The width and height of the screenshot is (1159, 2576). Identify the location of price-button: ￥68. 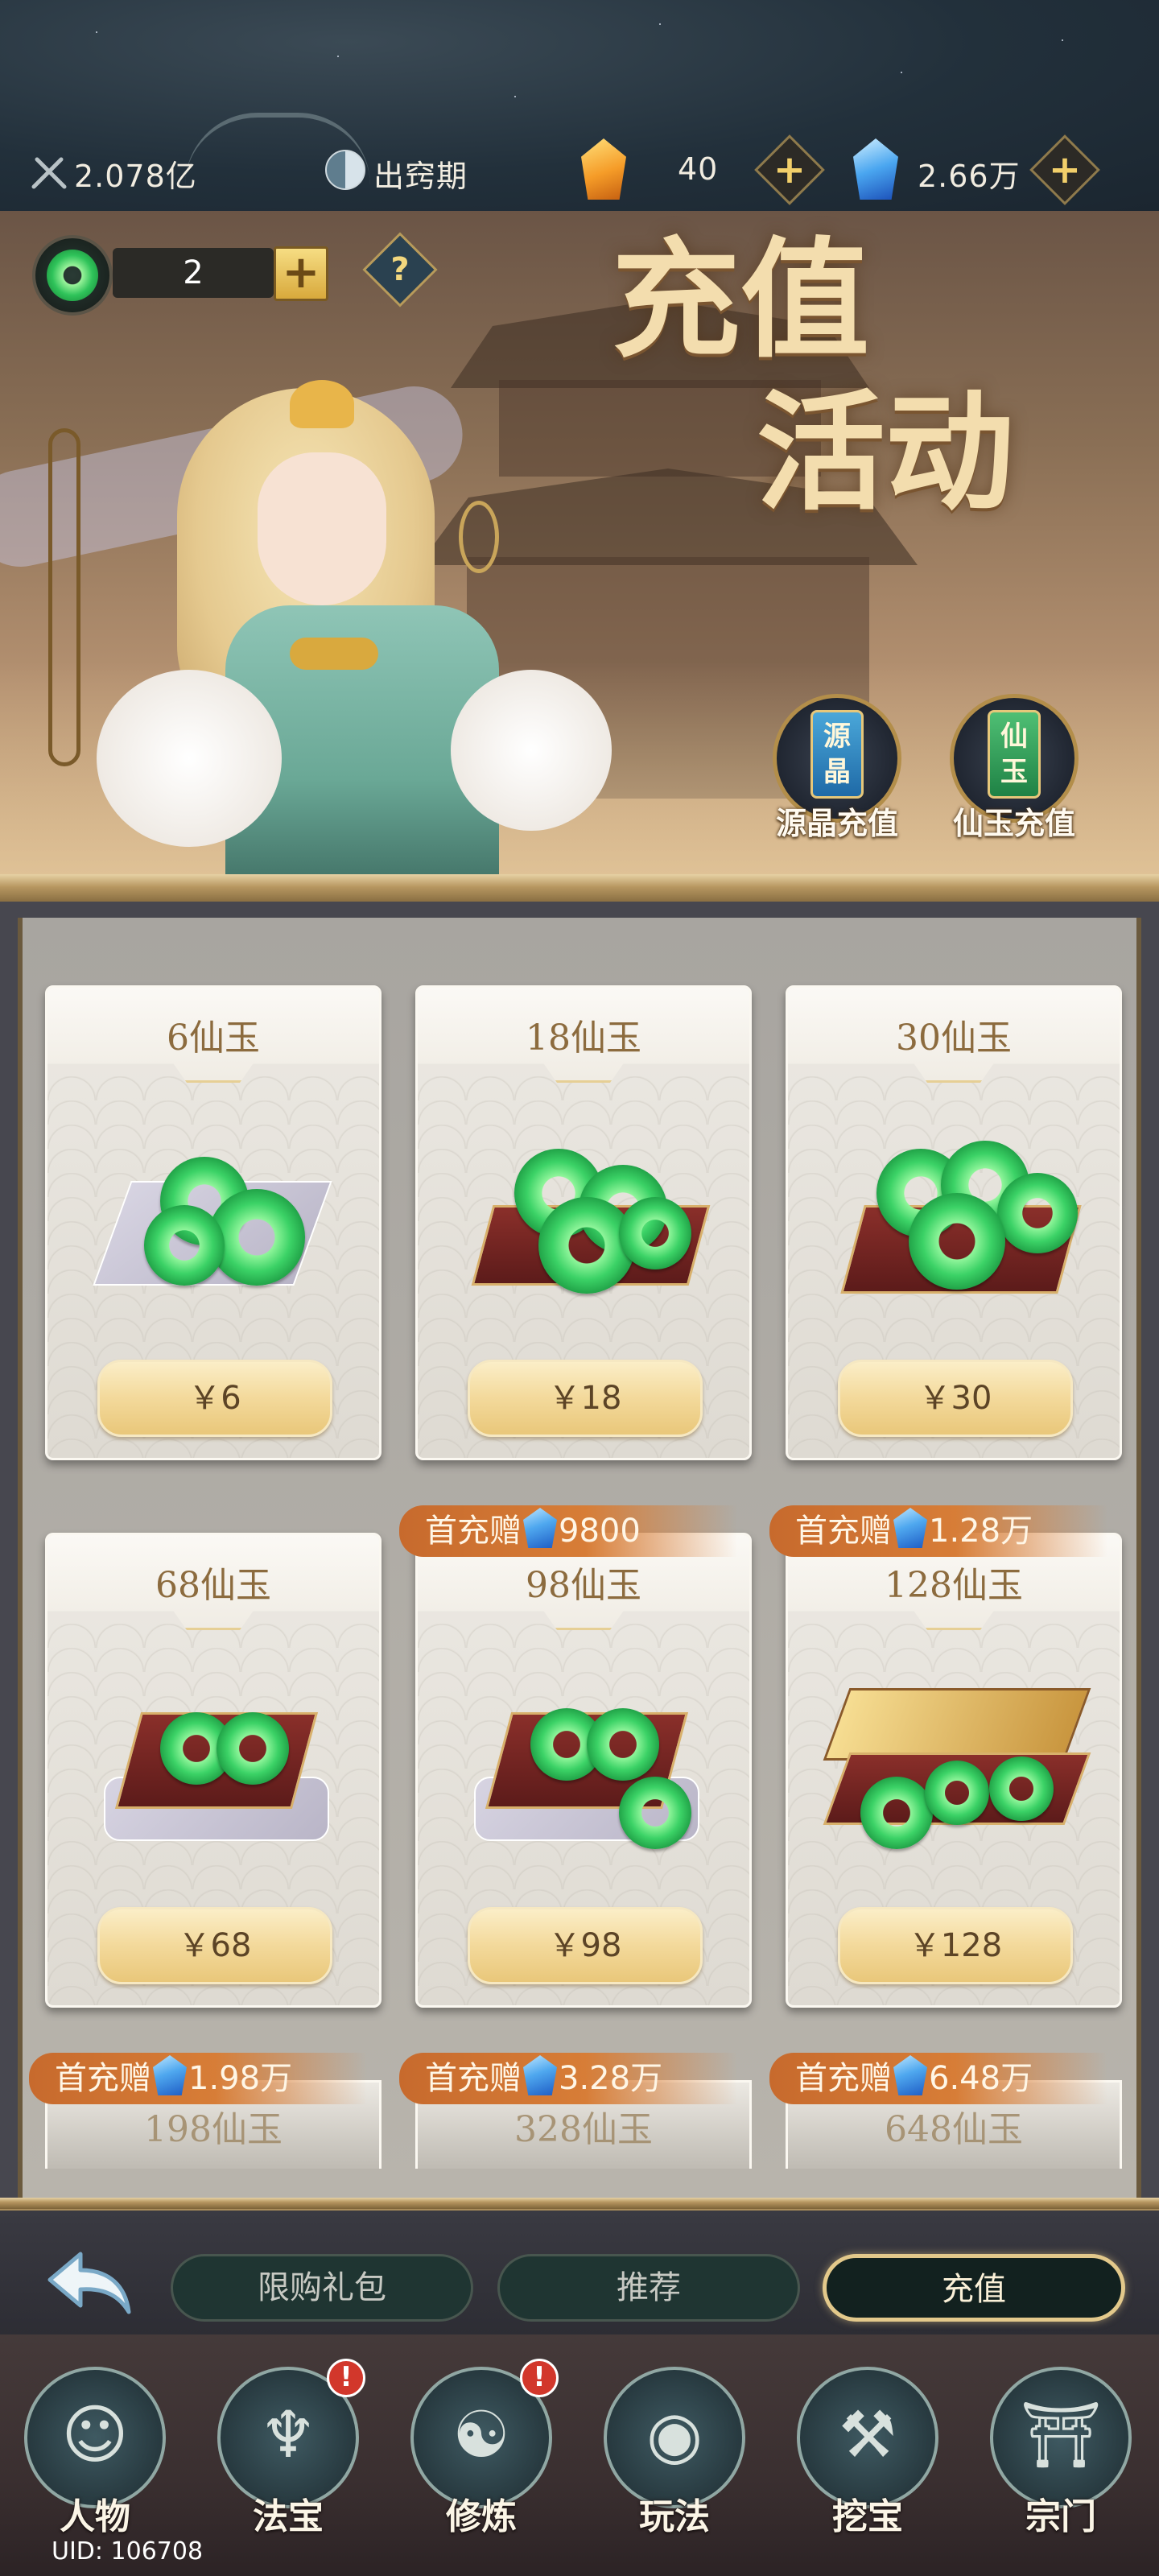
(214, 1945).